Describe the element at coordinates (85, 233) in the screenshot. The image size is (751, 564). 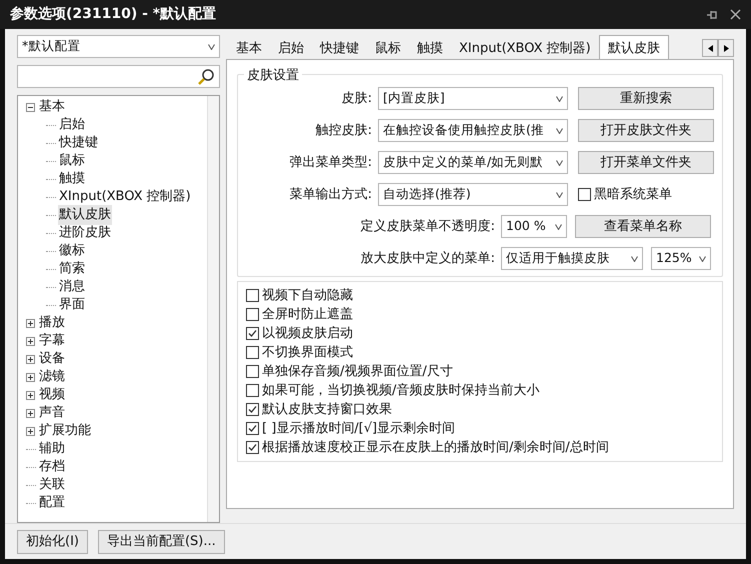
I see `tree-item: 进阶皮肤` at that location.